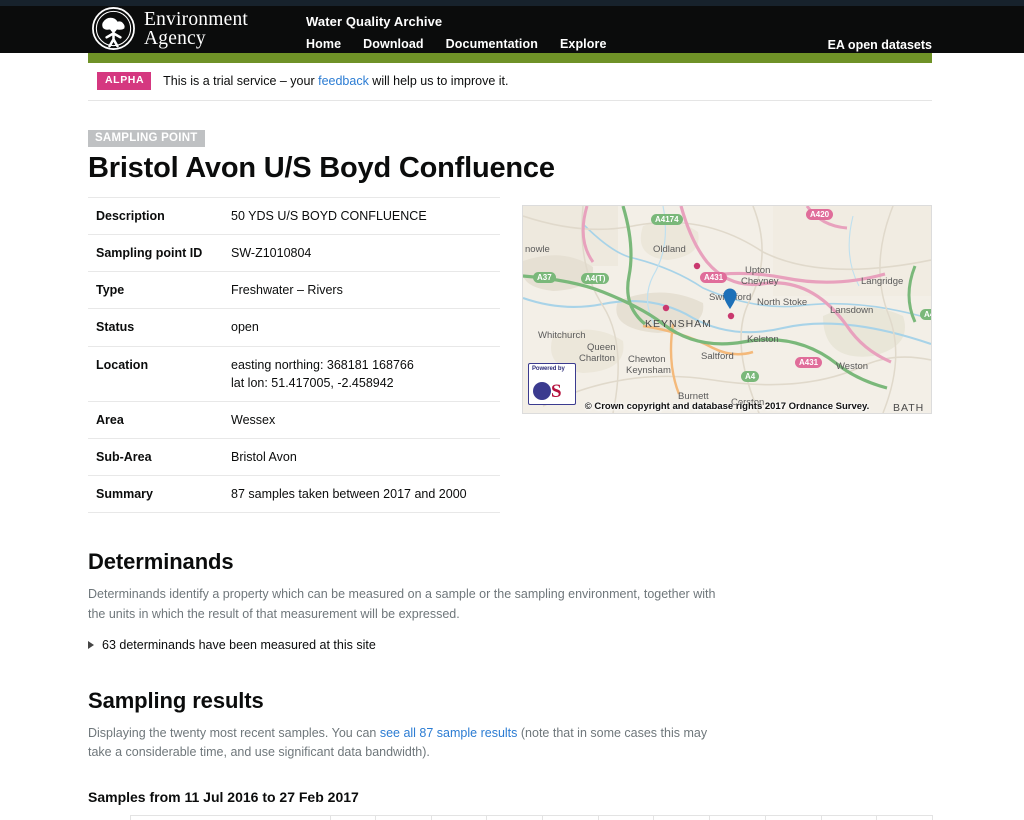 This screenshot has width=1024, height=820. What do you see at coordinates (155, 420) in the screenshot?
I see `metadata-label: Area` at bounding box center [155, 420].